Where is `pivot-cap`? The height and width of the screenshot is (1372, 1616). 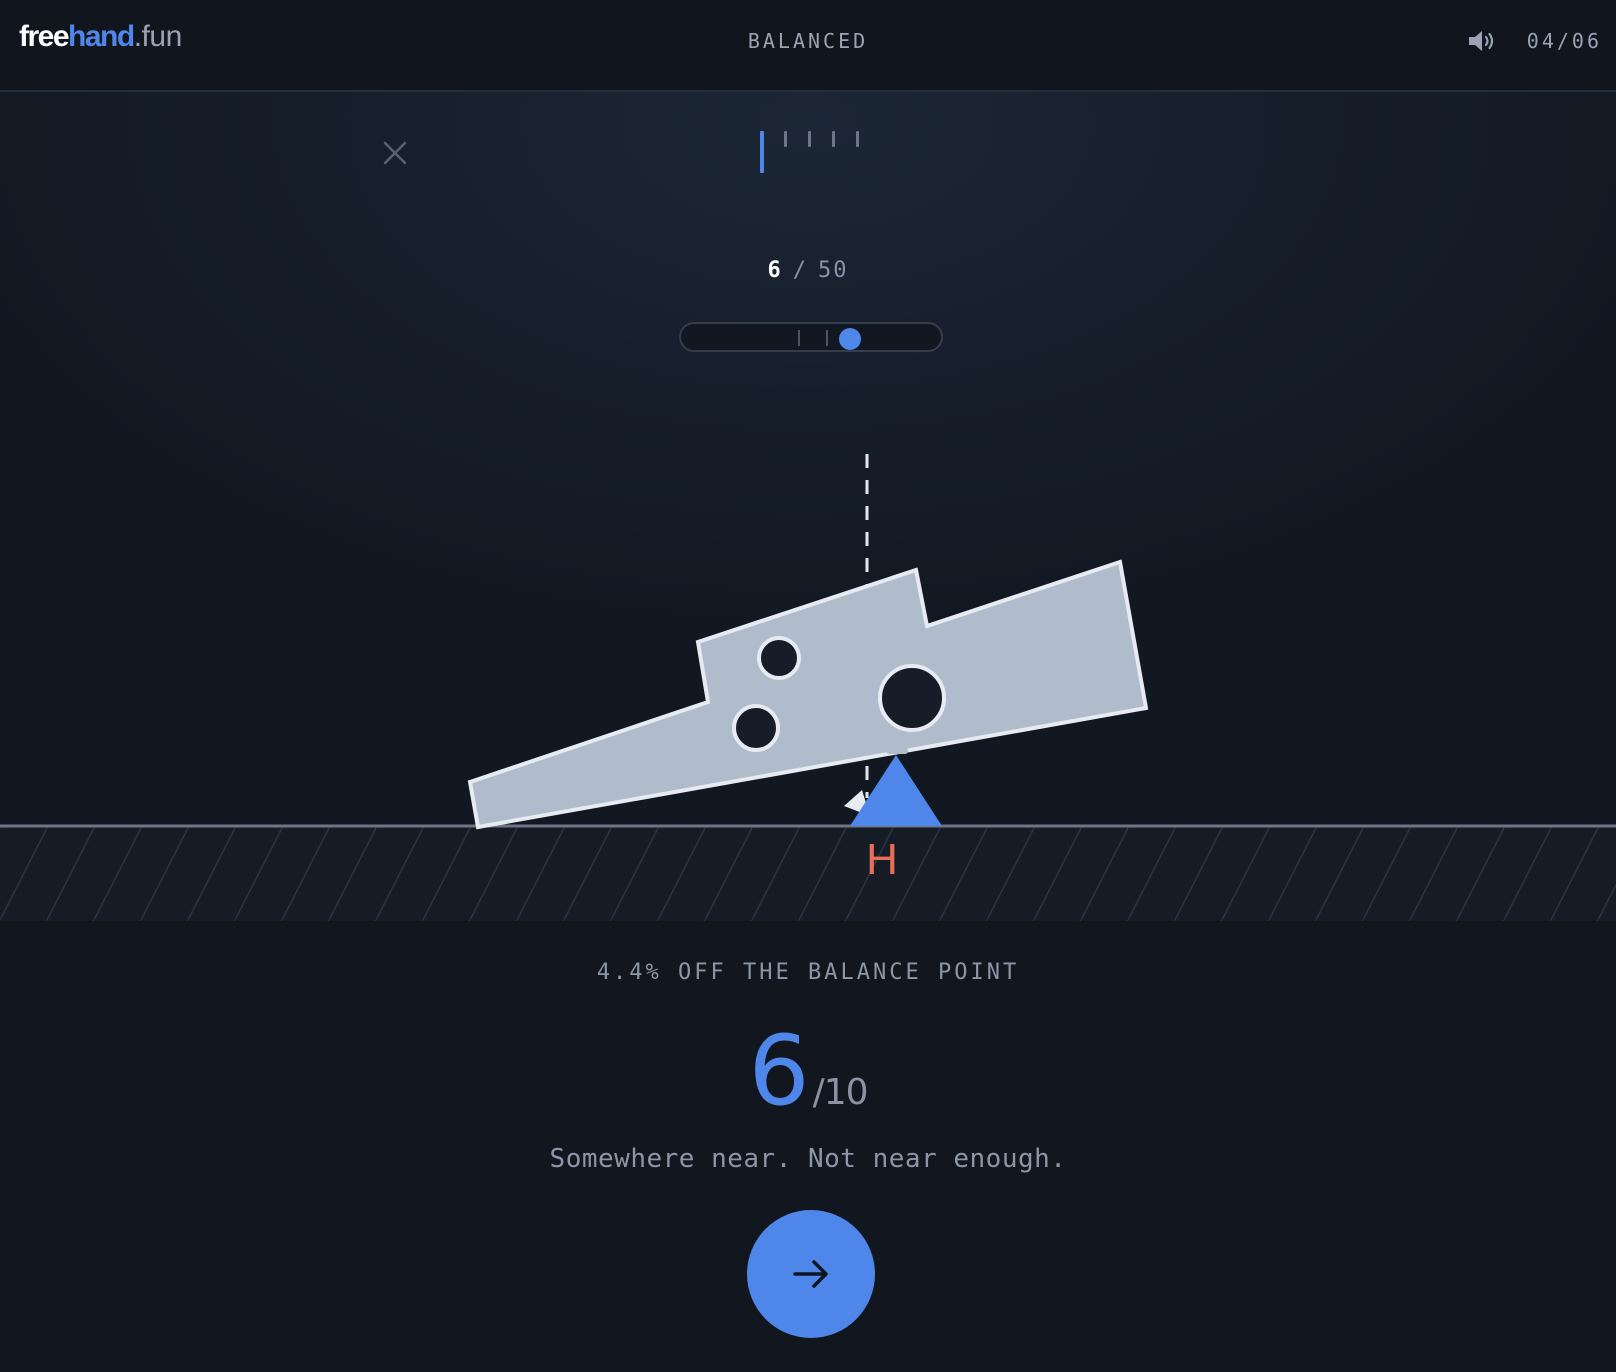
pivot-cap is located at coordinates (897, 751).